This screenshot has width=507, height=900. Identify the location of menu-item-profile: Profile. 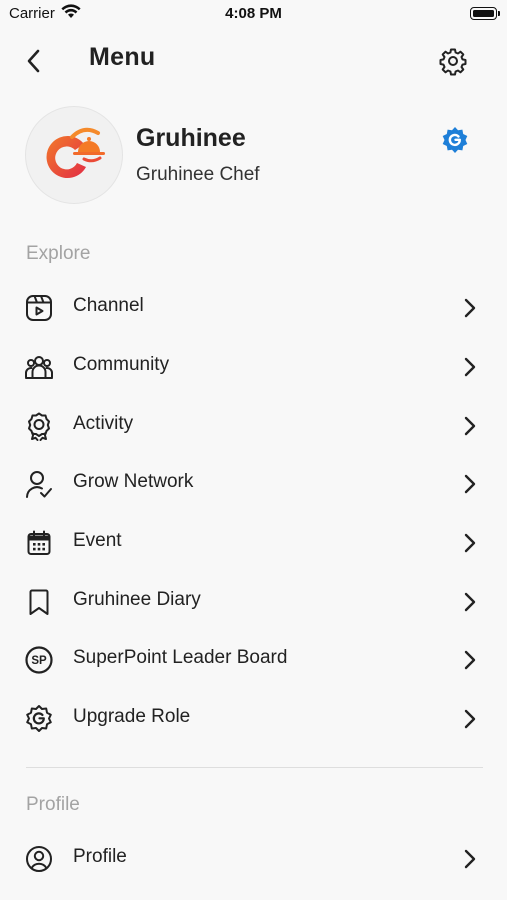
(253, 859).